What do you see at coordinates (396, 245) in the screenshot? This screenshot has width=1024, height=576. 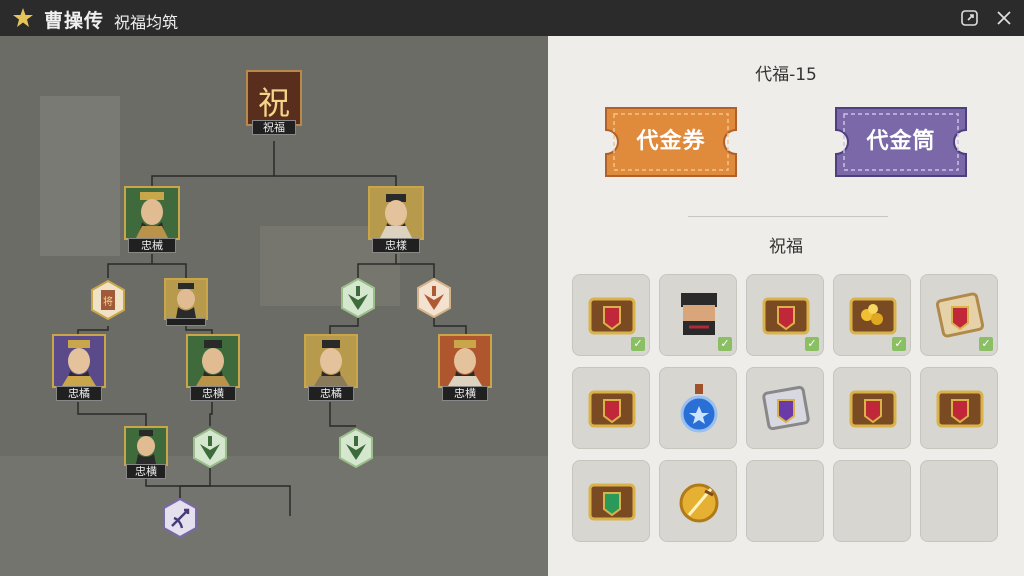 I see `general-label: 忠樣` at bounding box center [396, 245].